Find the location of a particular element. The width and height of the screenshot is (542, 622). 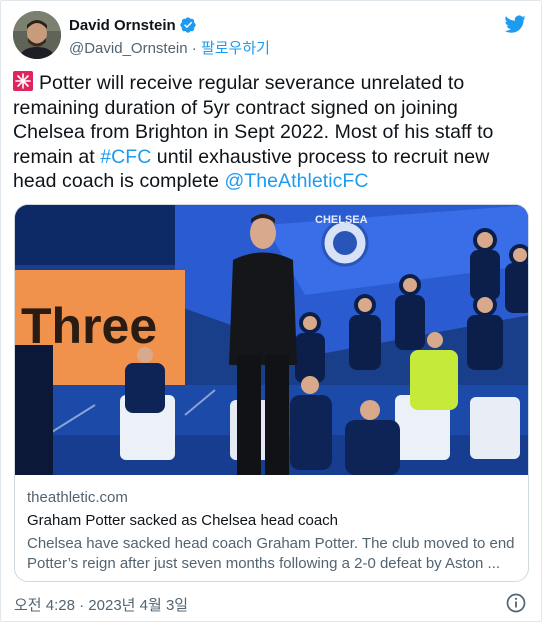

photo-banner-text: CHELSEA is located at coordinates (341, 220).